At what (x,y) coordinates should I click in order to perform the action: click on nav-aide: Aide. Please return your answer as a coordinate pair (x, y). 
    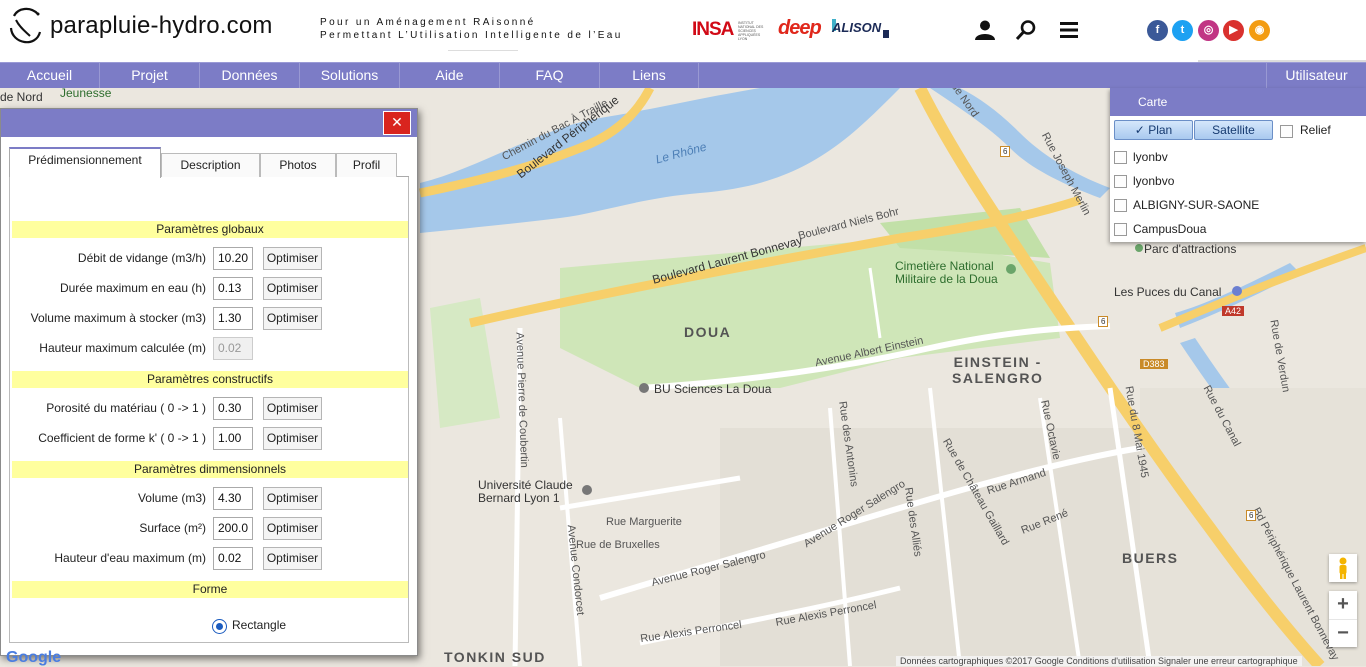
    Looking at the image, I should click on (450, 75).